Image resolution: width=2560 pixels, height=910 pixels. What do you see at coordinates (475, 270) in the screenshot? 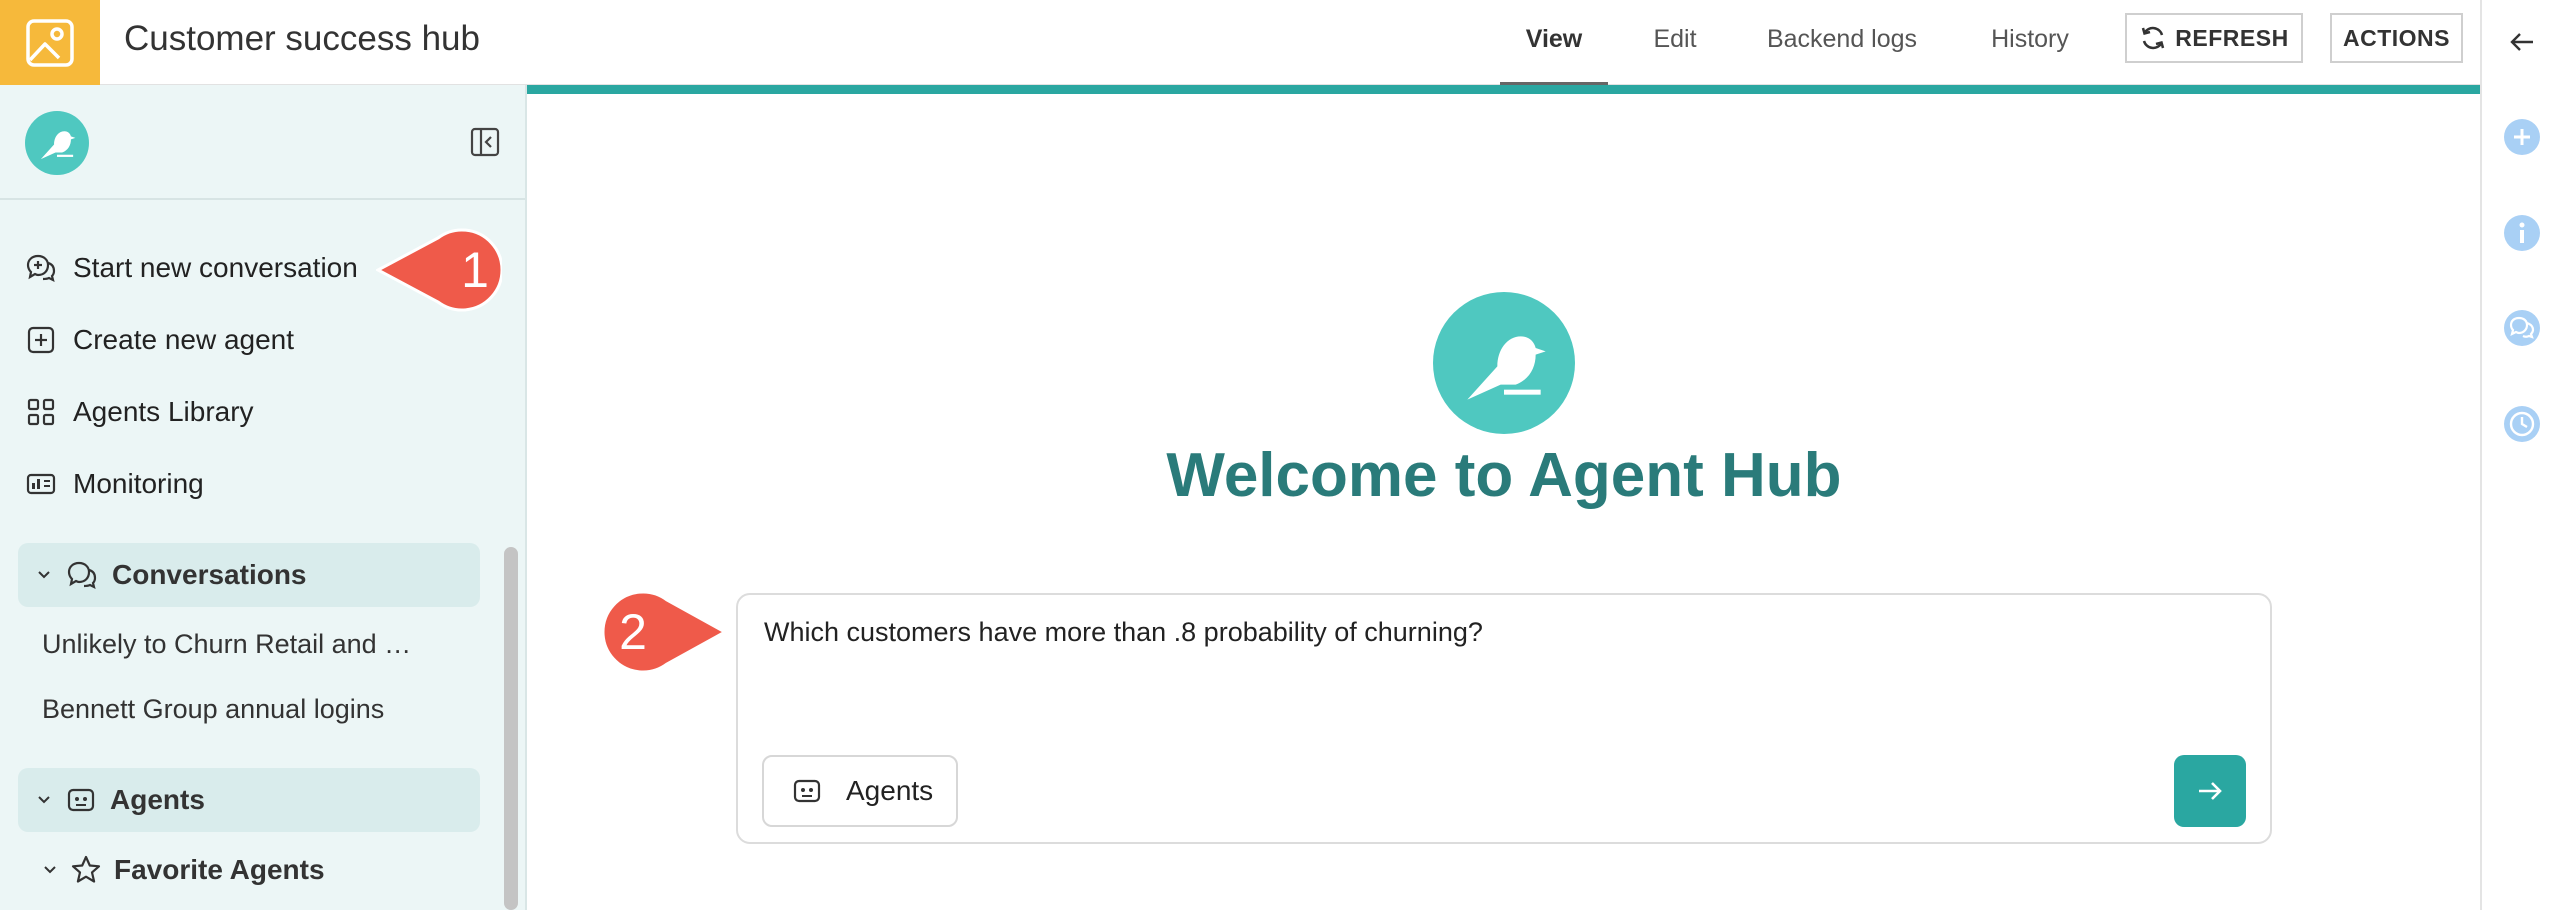
I see `callout-number: 1` at bounding box center [475, 270].